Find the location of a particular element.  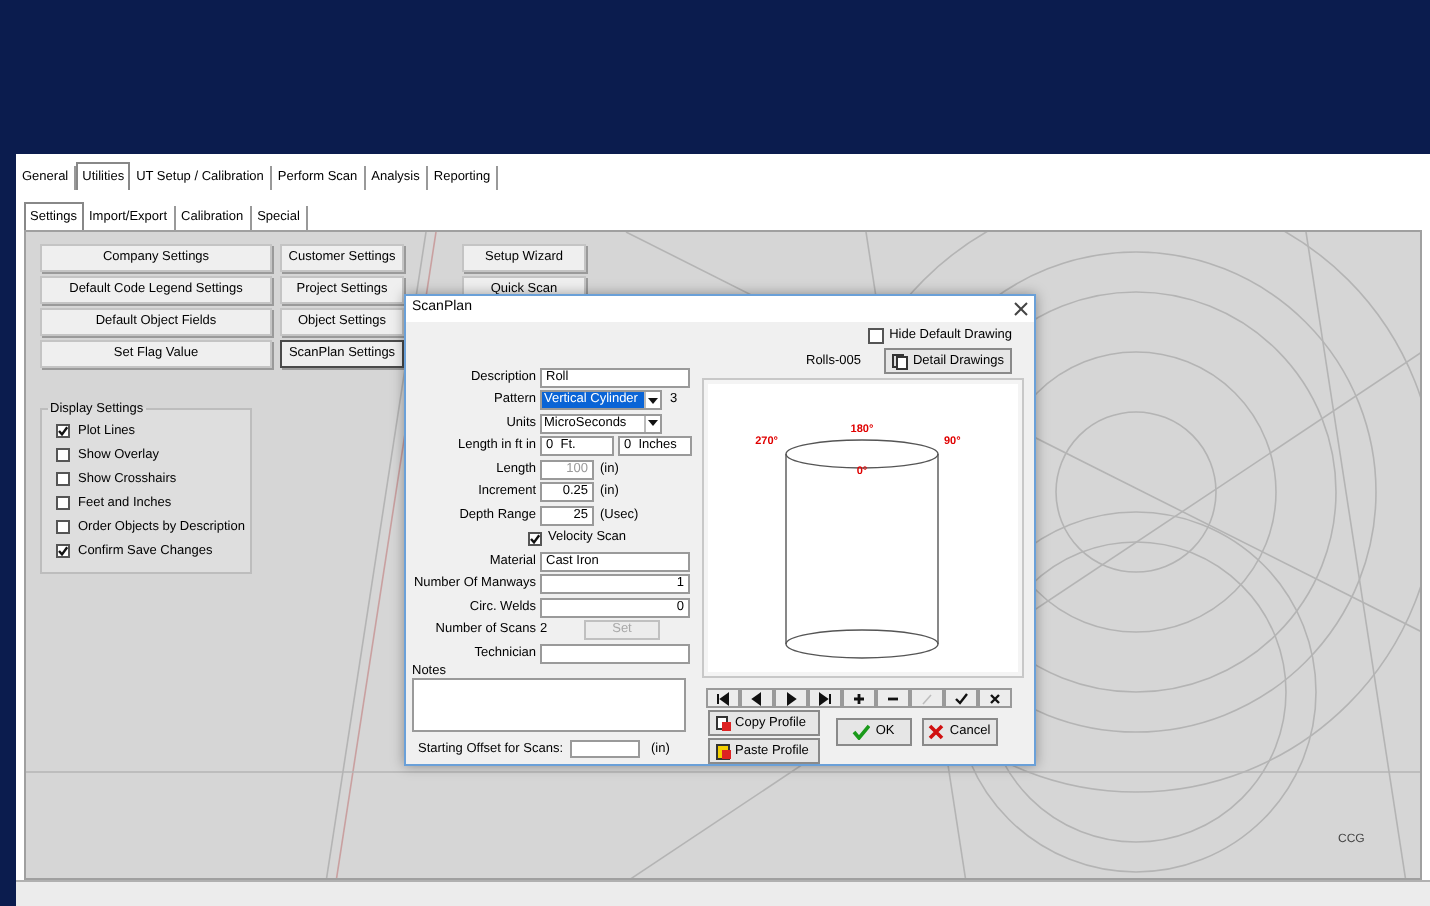

previous-icon is located at coordinates (756, 698).